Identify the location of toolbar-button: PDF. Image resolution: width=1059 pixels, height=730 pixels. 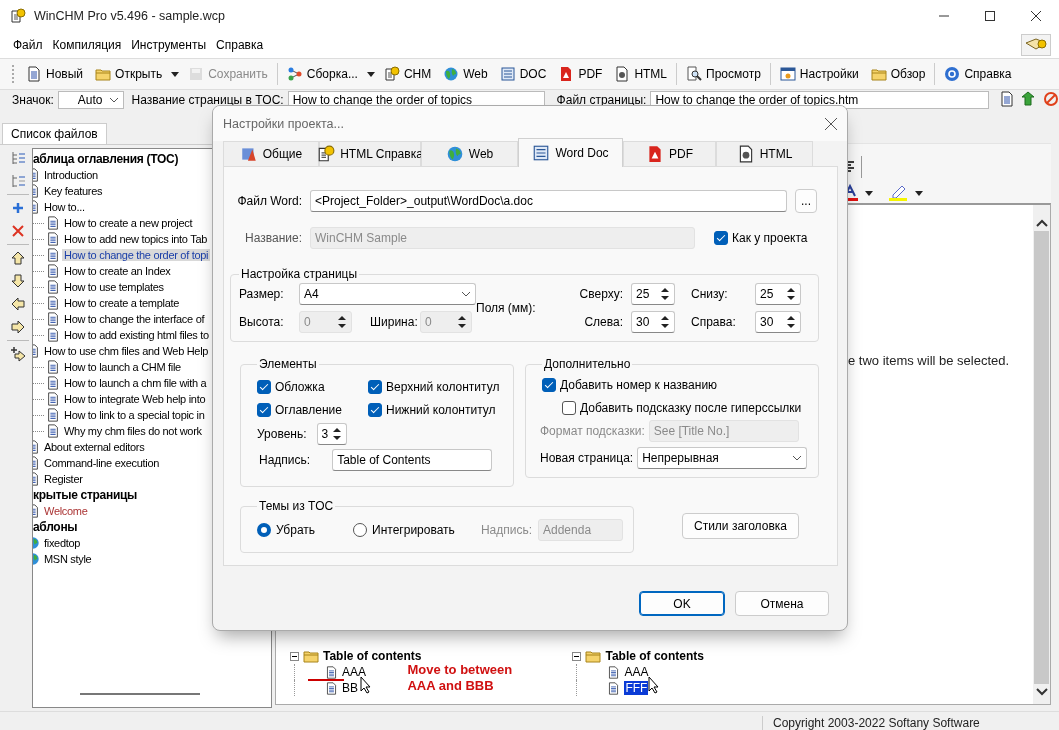
(580, 74).